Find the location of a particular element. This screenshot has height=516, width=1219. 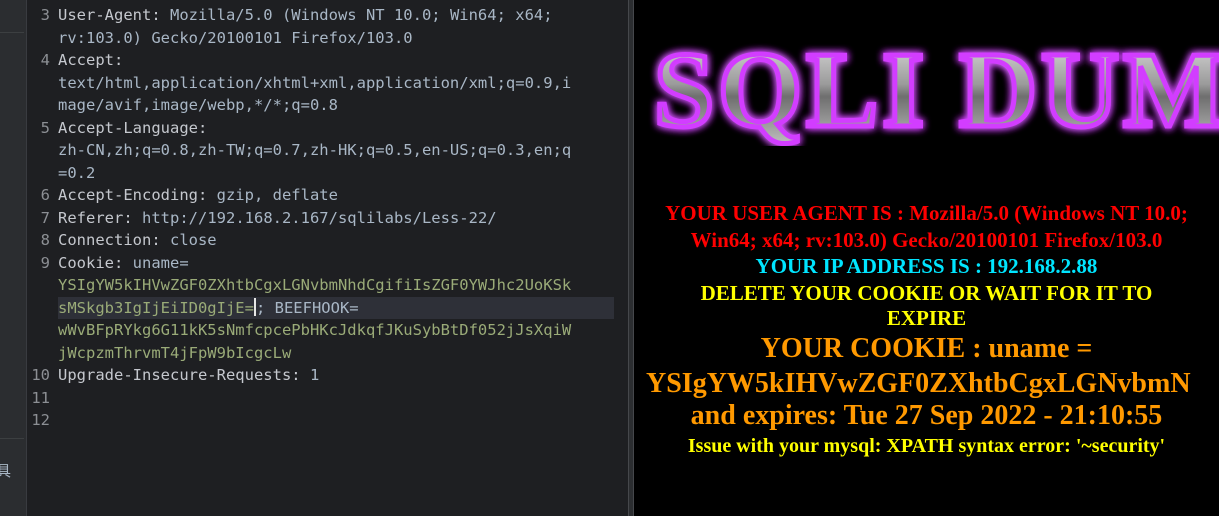

header-value: mage/avif,image/webp,*/*;q=0.8 is located at coordinates (198, 105).